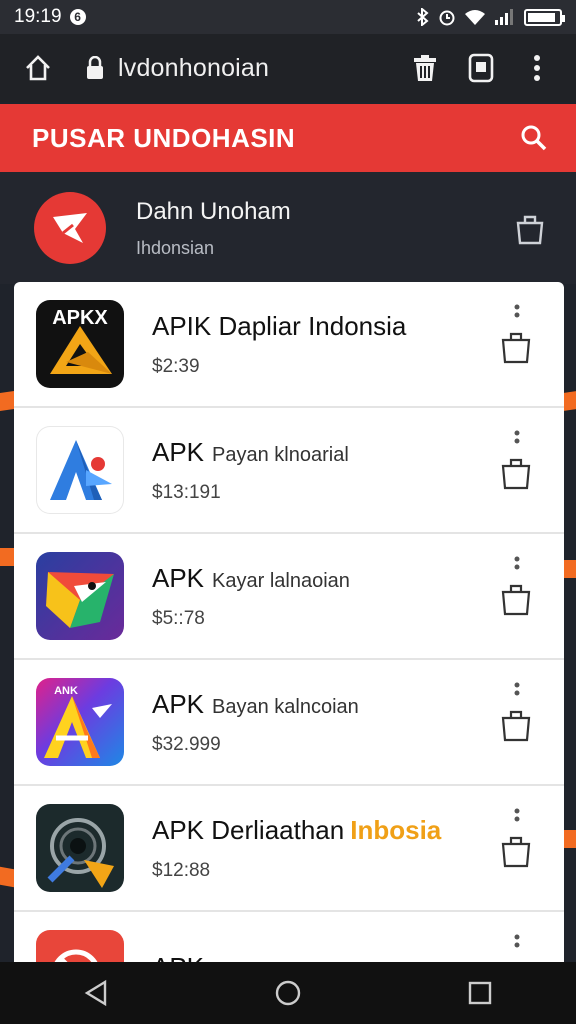 The height and width of the screenshot is (1024, 576). What do you see at coordinates (176, 366) in the screenshot?
I see `app-price: $2:39` at bounding box center [176, 366].